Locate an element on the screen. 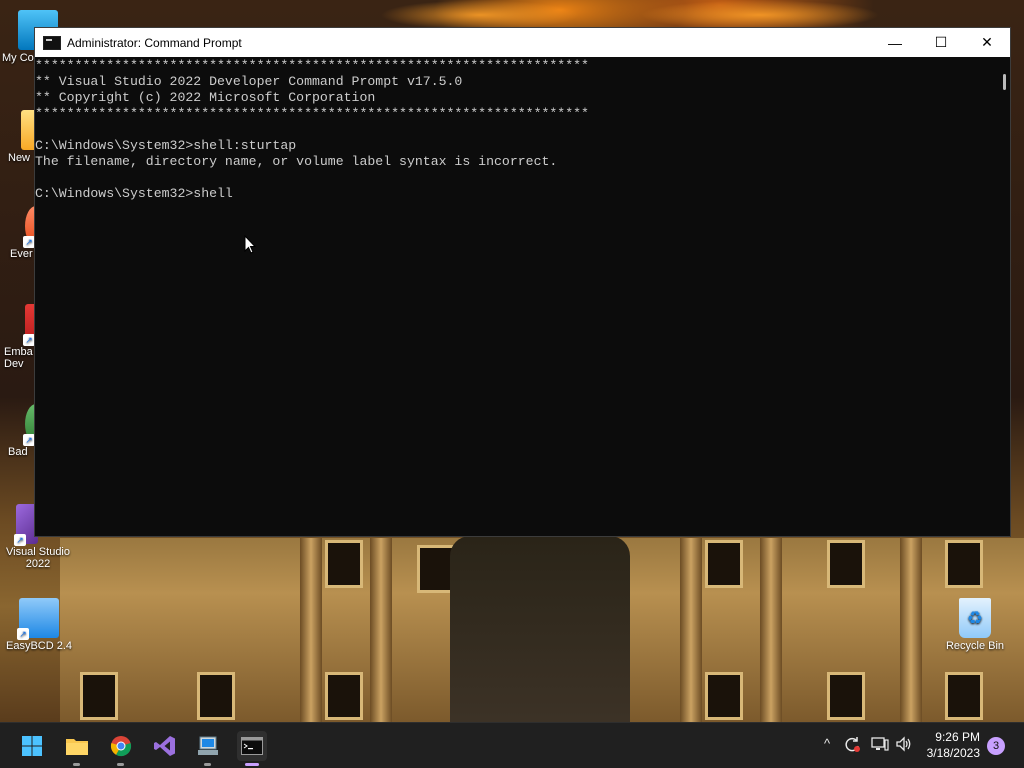 The width and height of the screenshot is (1024, 768). show-hidden-icons-chevron-icon: ^ is located at coordinates (827, 746).